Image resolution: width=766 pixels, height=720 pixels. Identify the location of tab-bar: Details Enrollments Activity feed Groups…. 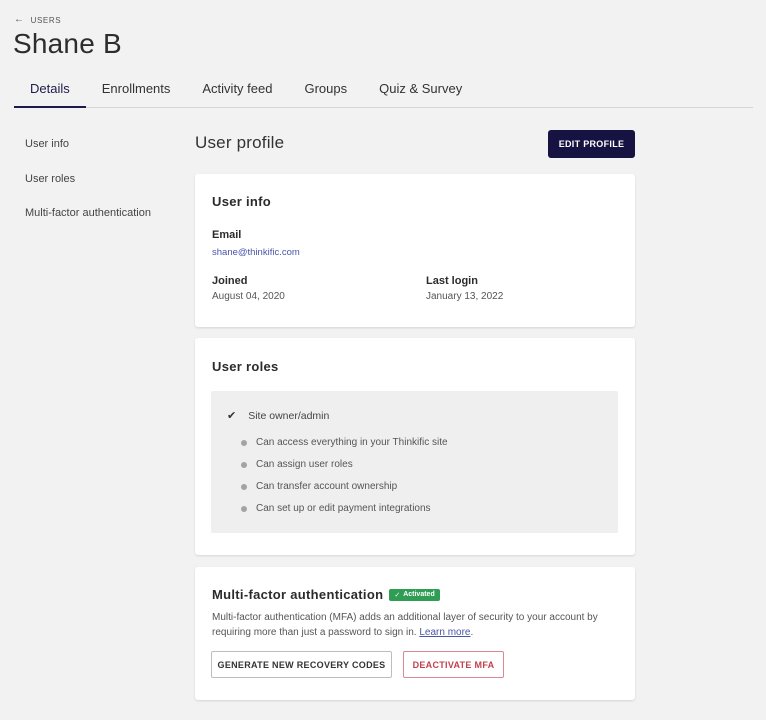
(383, 90).